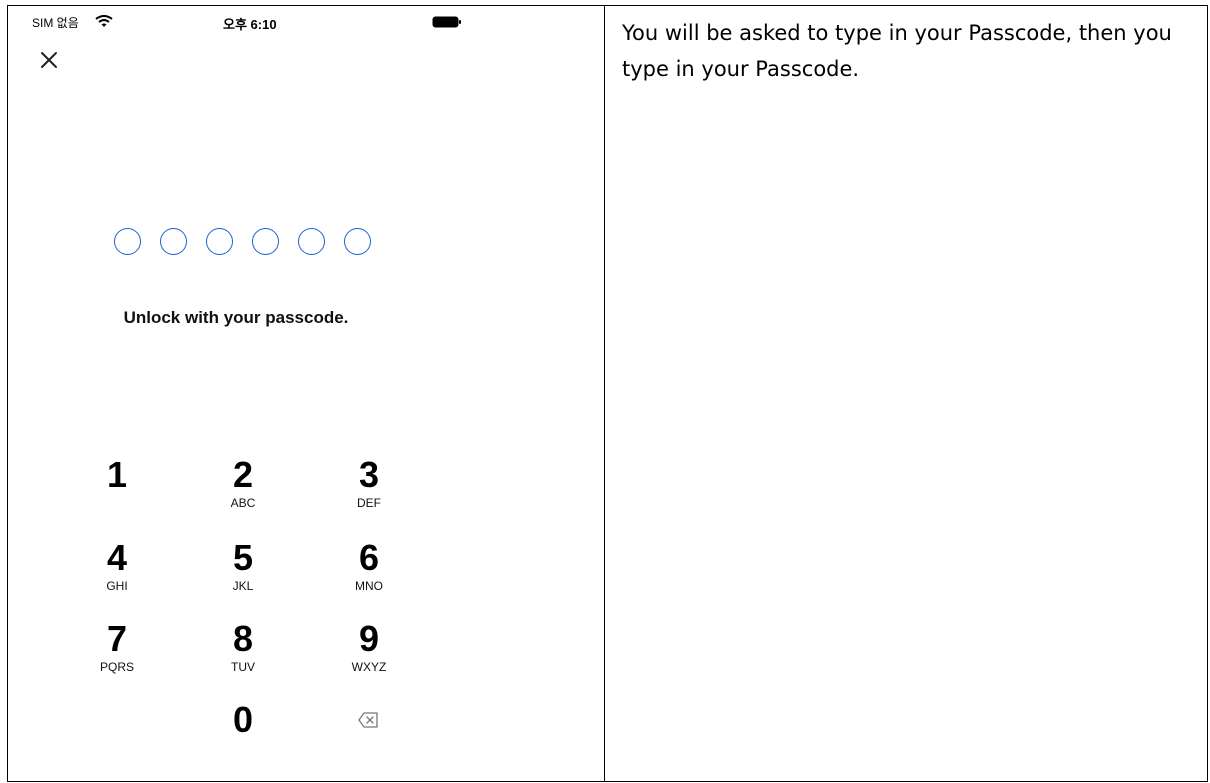  Describe the element at coordinates (369, 638) in the screenshot. I see `key-digit: 9` at that location.